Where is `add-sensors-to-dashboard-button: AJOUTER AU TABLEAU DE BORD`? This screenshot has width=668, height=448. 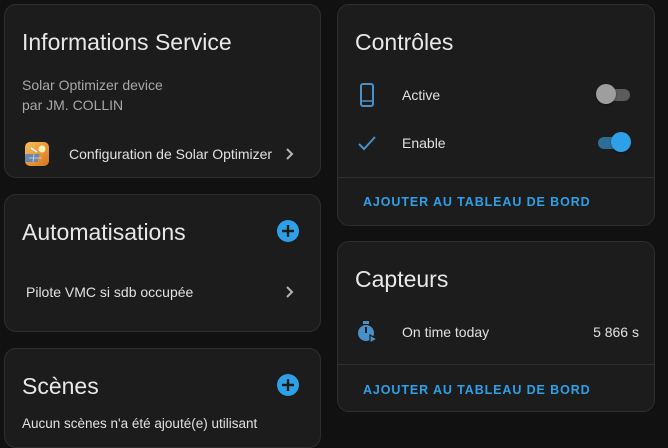 add-sensors-to-dashboard-button: AJOUTER AU TABLEAU DE BORD is located at coordinates (477, 390).